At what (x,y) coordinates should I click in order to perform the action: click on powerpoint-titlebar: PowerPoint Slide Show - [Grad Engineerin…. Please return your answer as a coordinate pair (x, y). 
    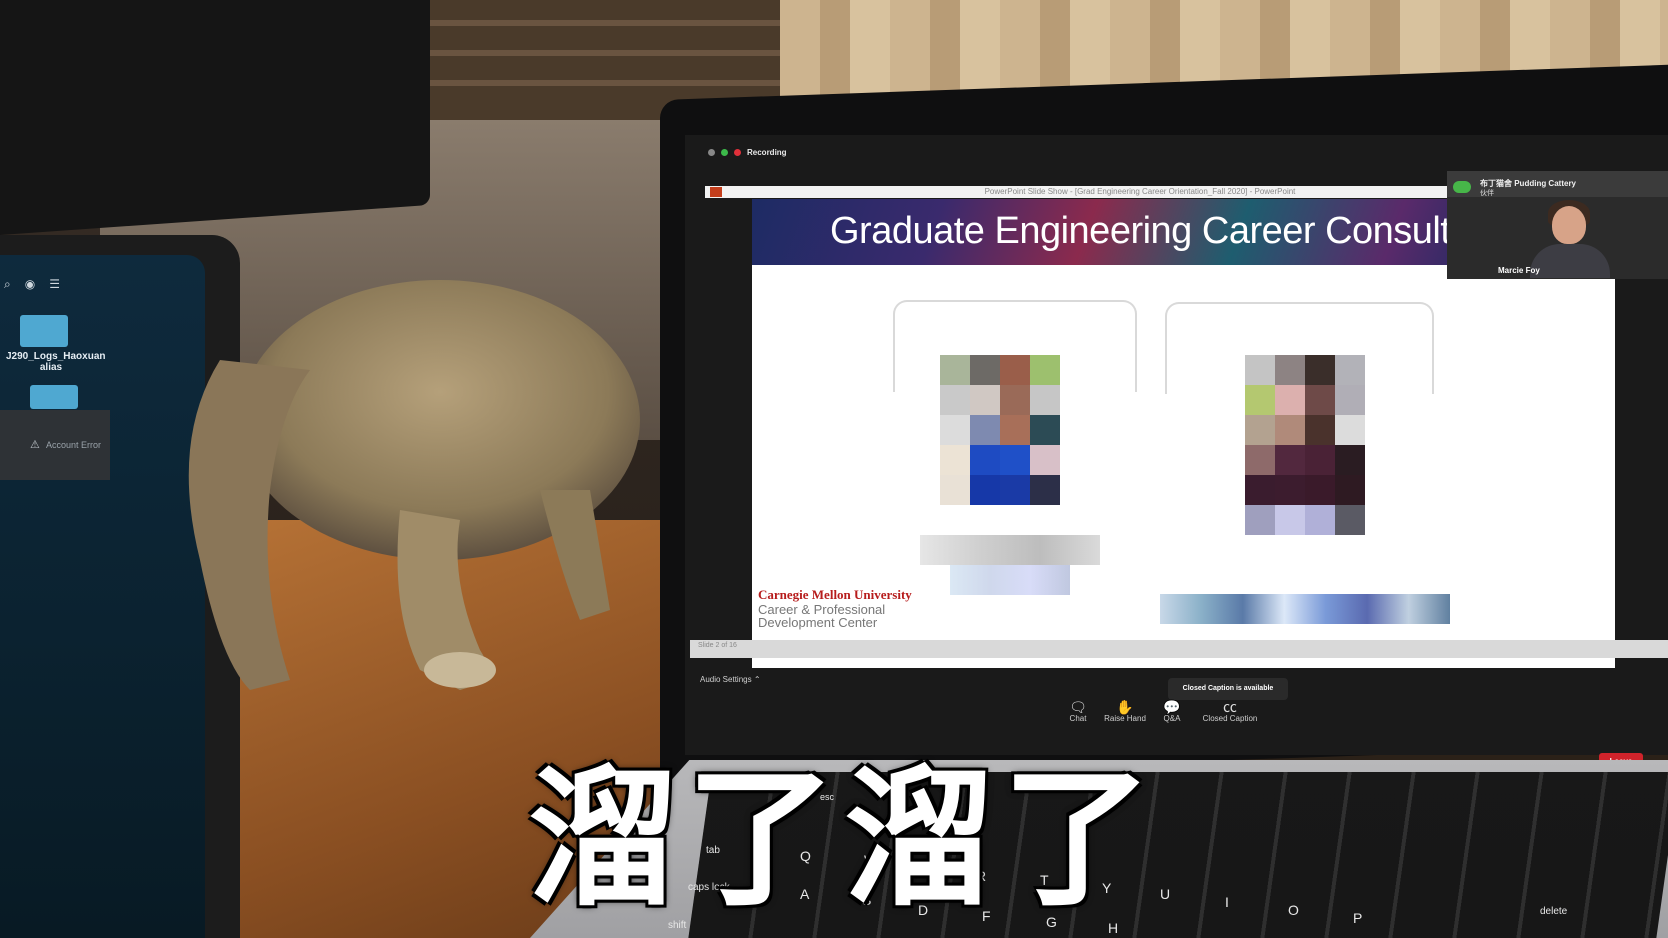
    Looking at the image, I should click on (1140, 192).